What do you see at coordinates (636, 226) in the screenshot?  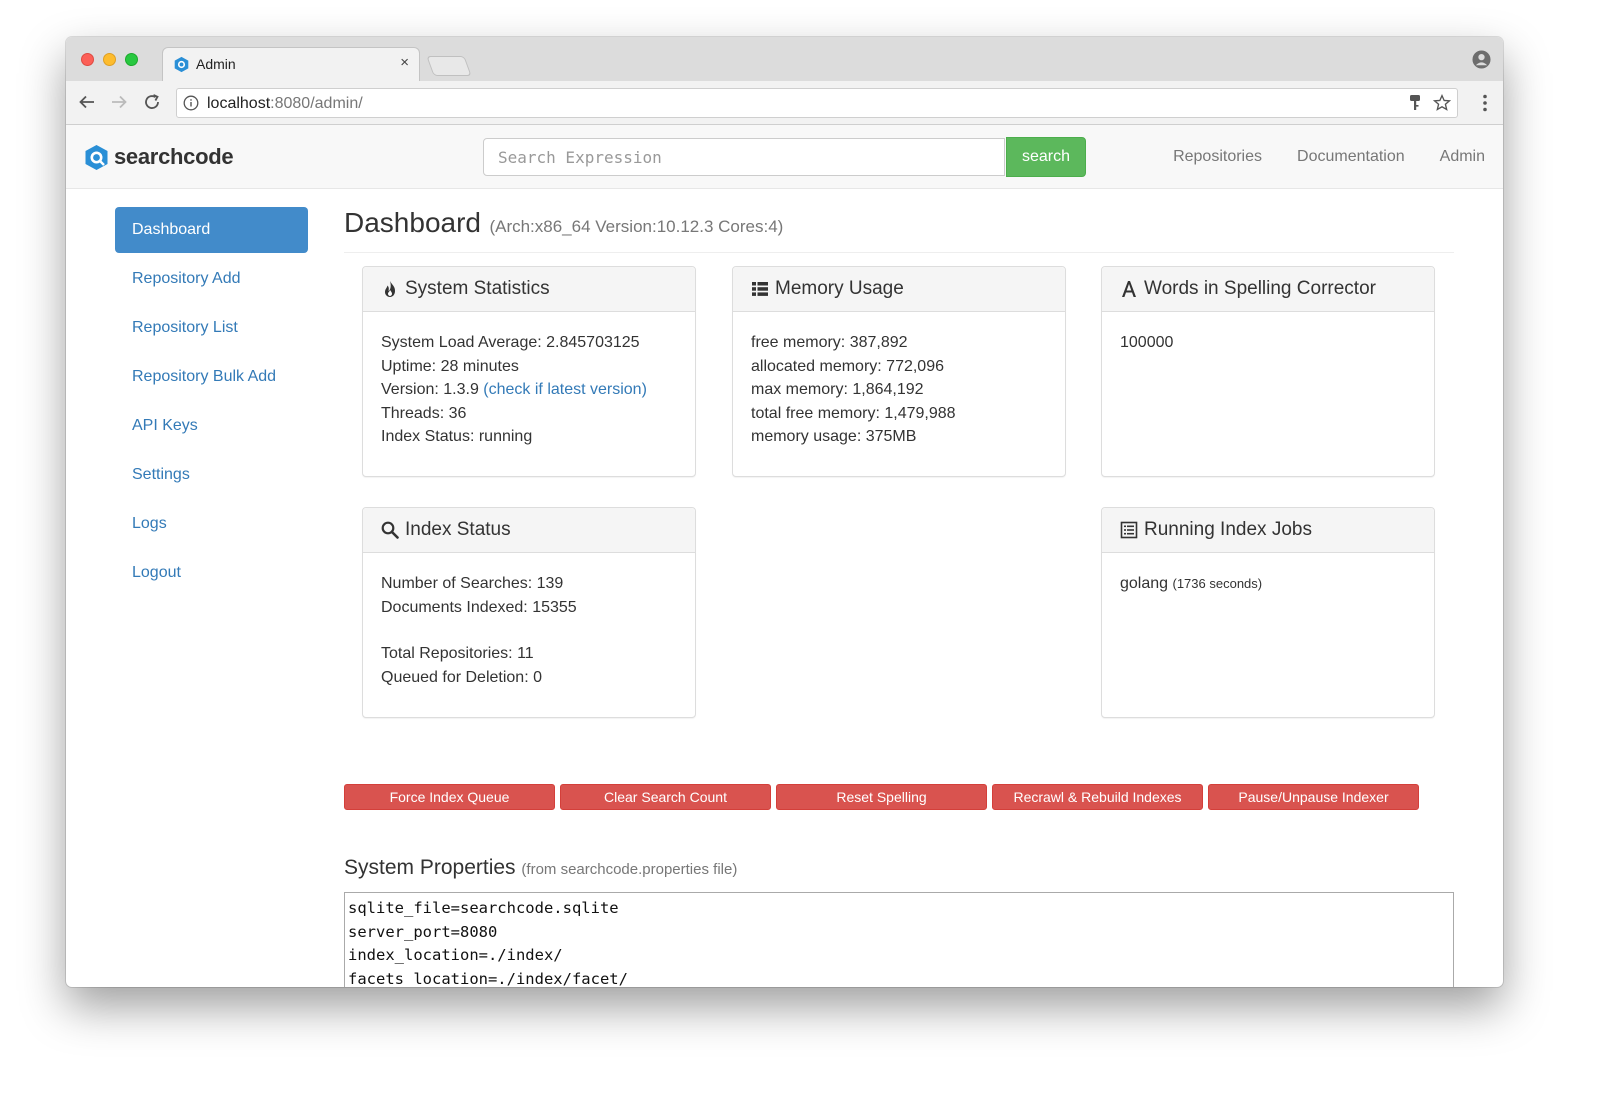 I see `page-subtitle: (Arch:x86_64 Version:10.12.3 Cores:4)` at bounding box center [636, 226].